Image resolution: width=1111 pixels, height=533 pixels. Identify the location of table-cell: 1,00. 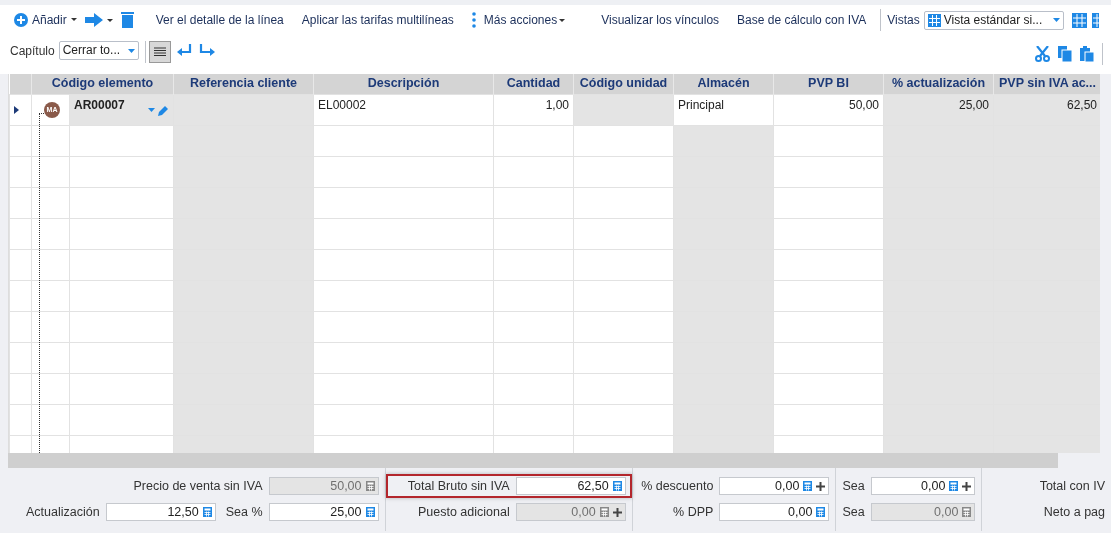
(533, 109).